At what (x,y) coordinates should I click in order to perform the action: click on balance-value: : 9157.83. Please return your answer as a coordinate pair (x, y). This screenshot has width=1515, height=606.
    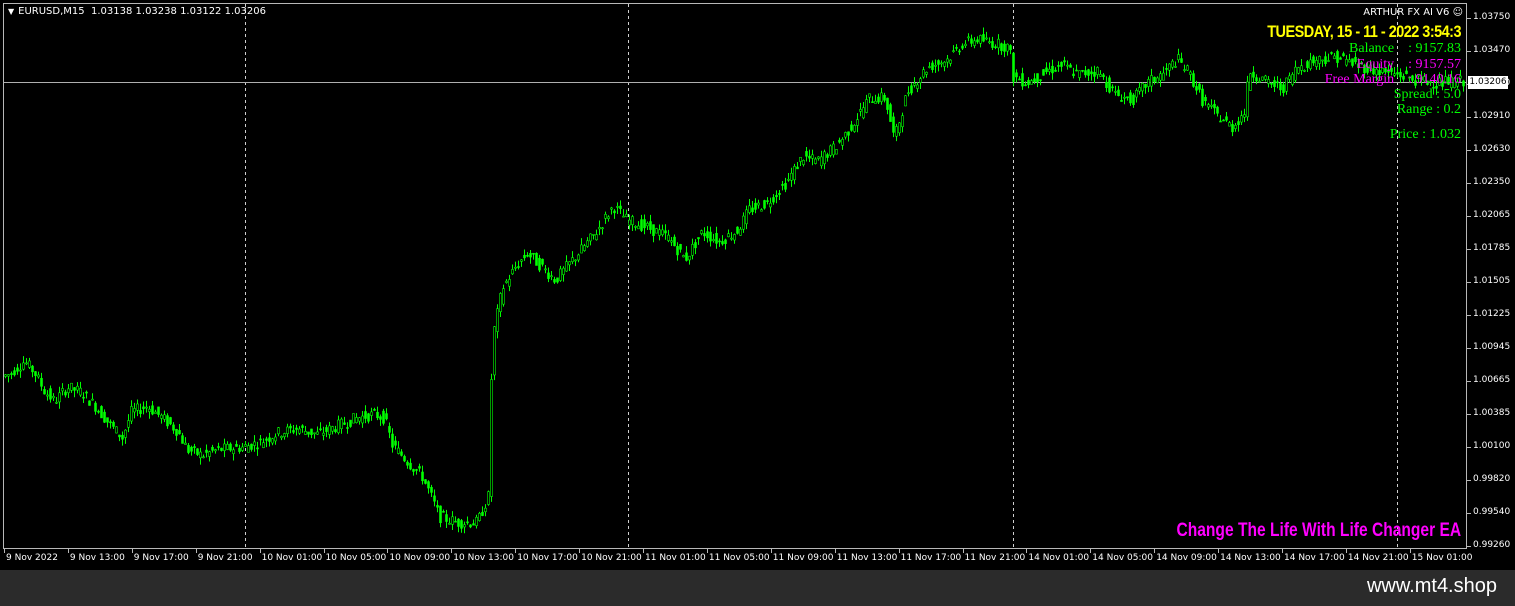
    Looking at the image, I should click on (1434, 48).